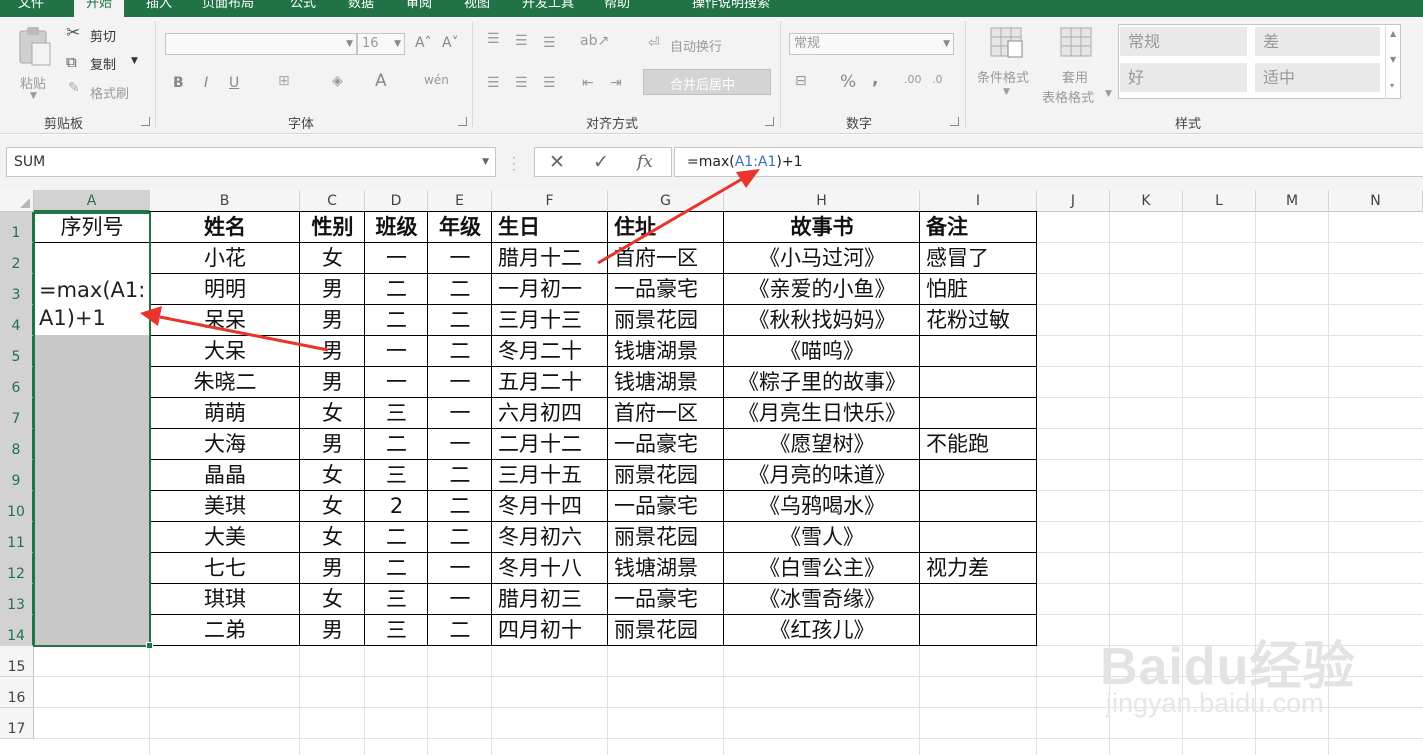 Image resolution: width=1423 pixels, height=755 pixels. I want to click on row-header-7: 7, so click(17, 413).